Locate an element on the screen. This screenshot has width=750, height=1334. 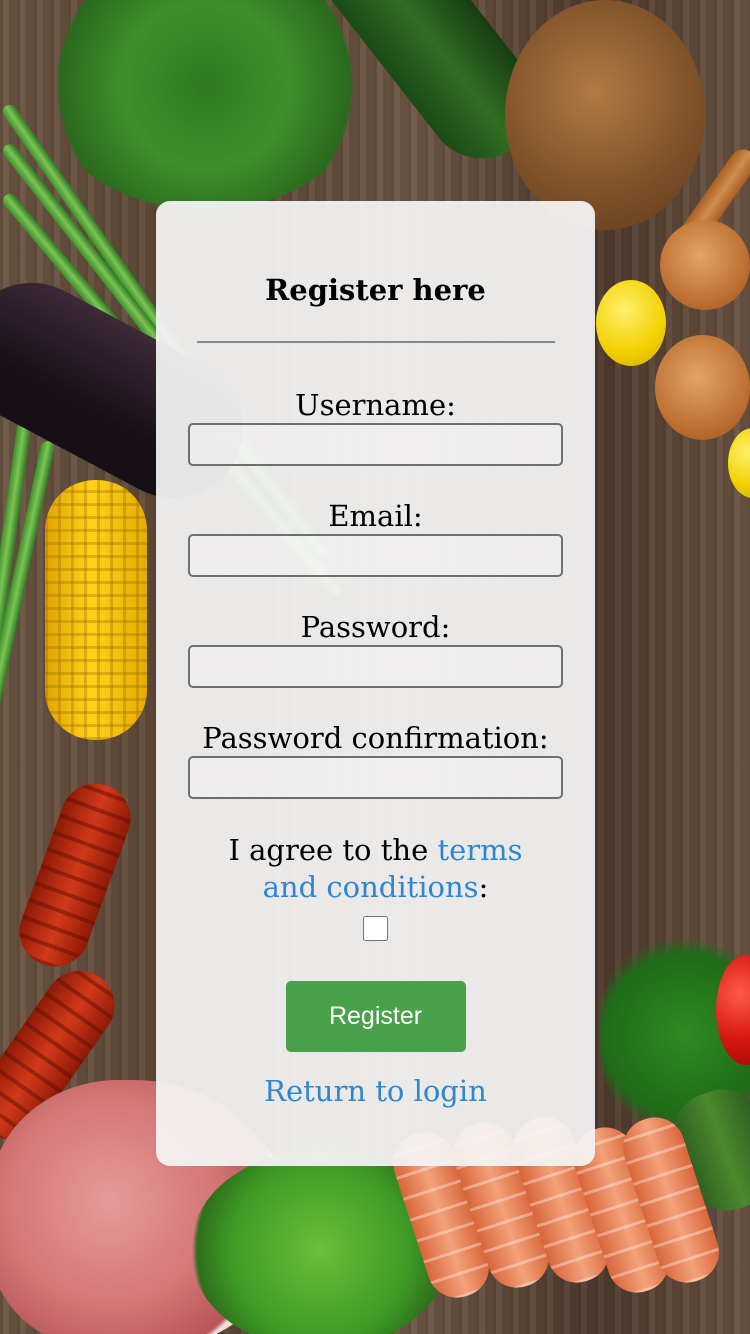
username-label: Username: is located at coordinates (375, 405).